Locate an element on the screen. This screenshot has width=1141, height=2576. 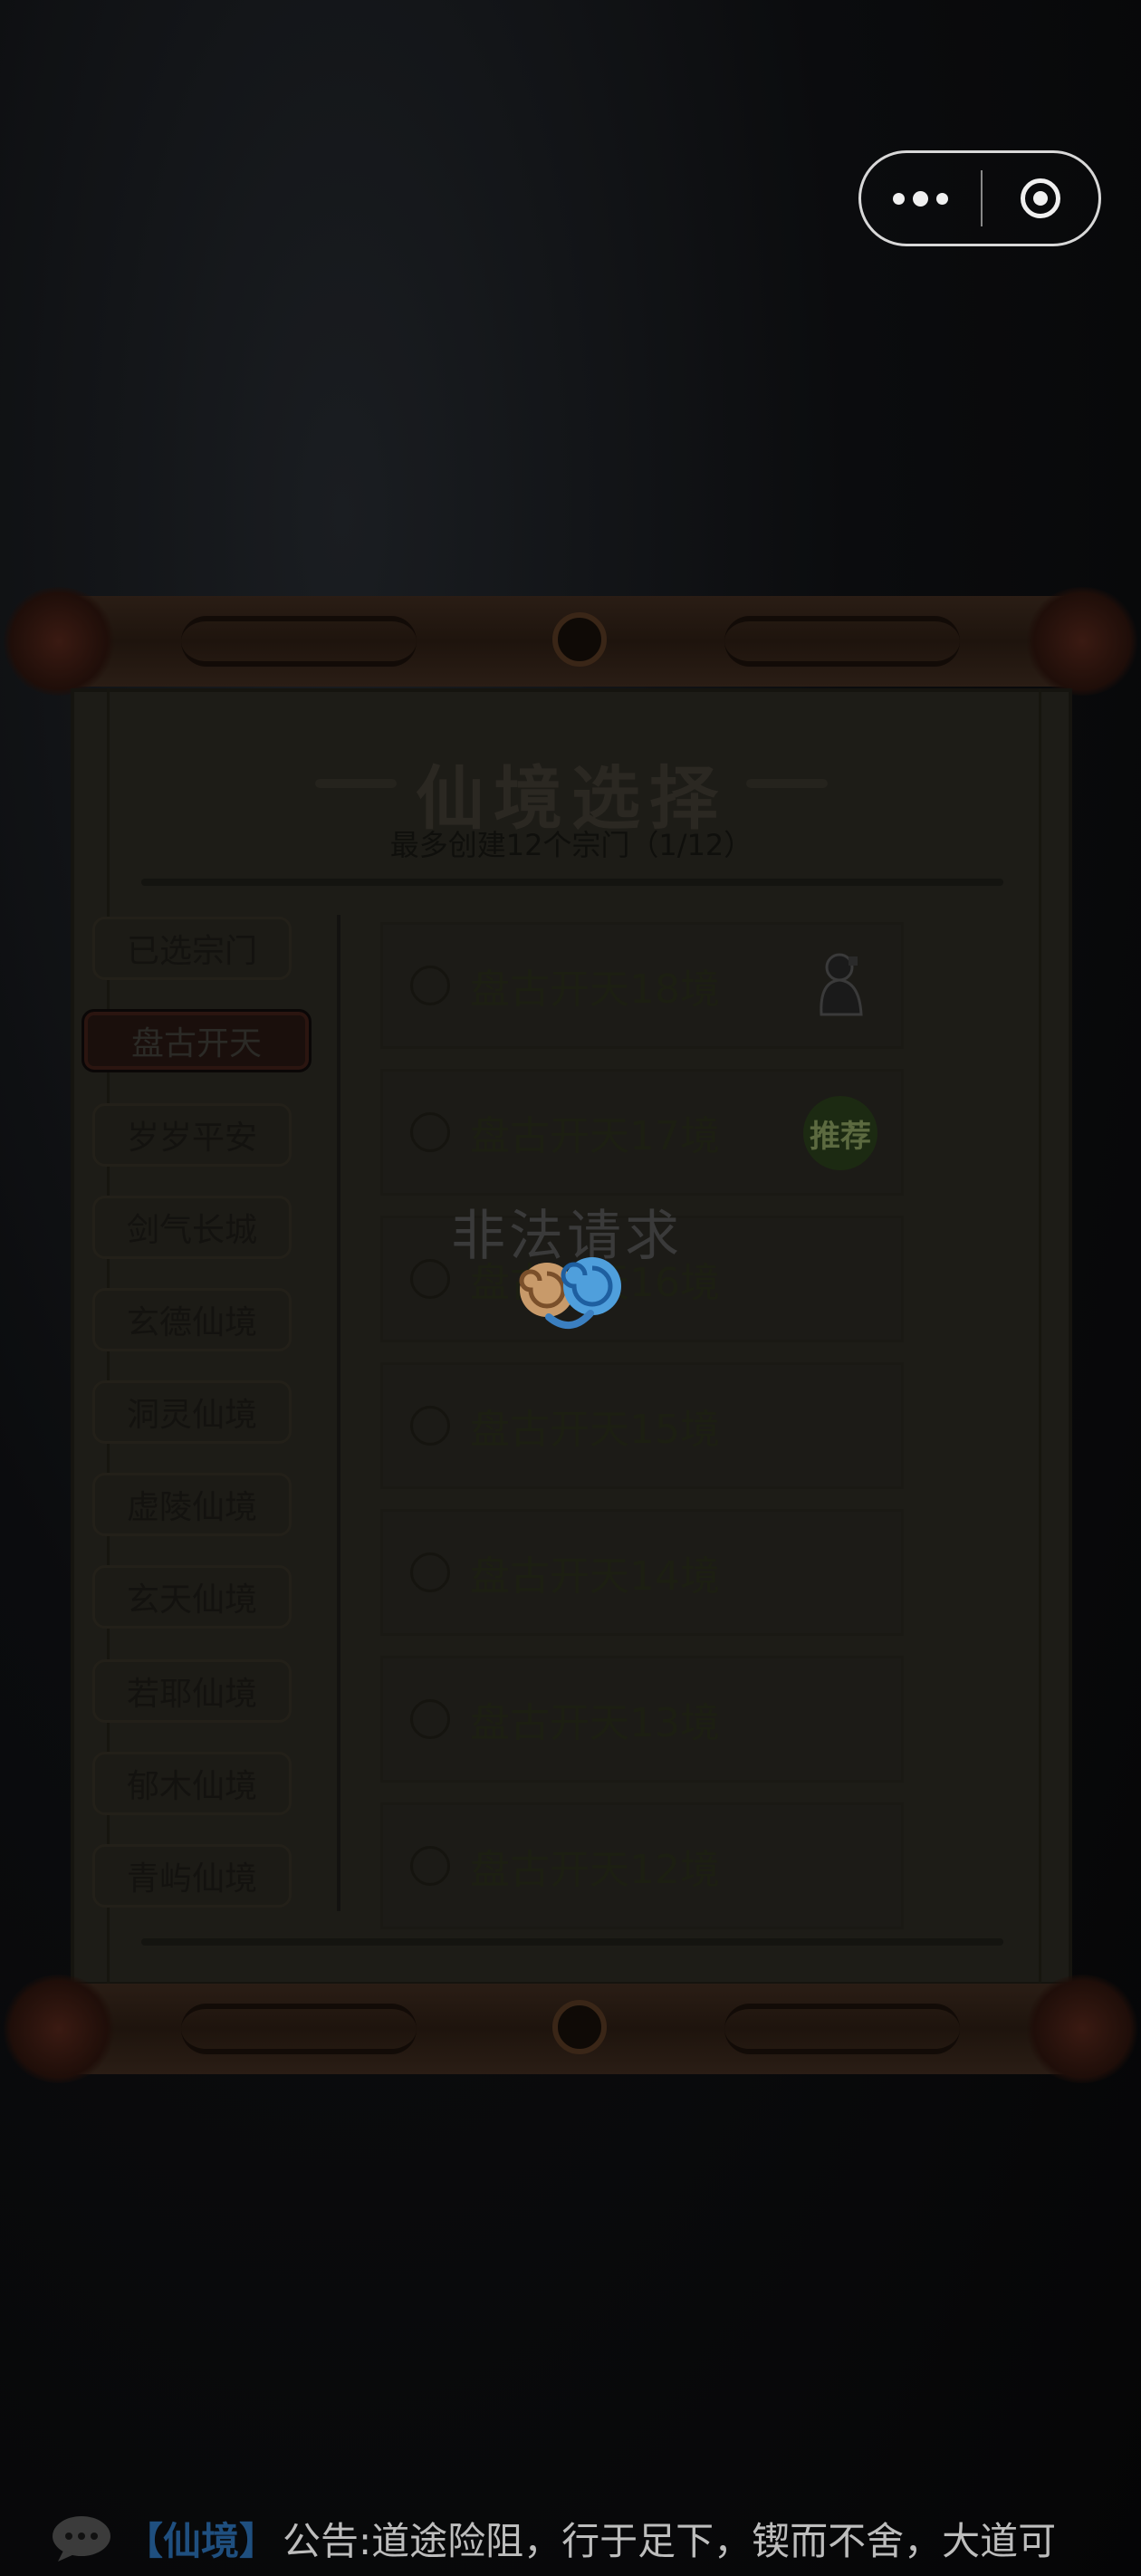
tab-selected-sects: 已选宗门 is located at coordinates (192, 948).